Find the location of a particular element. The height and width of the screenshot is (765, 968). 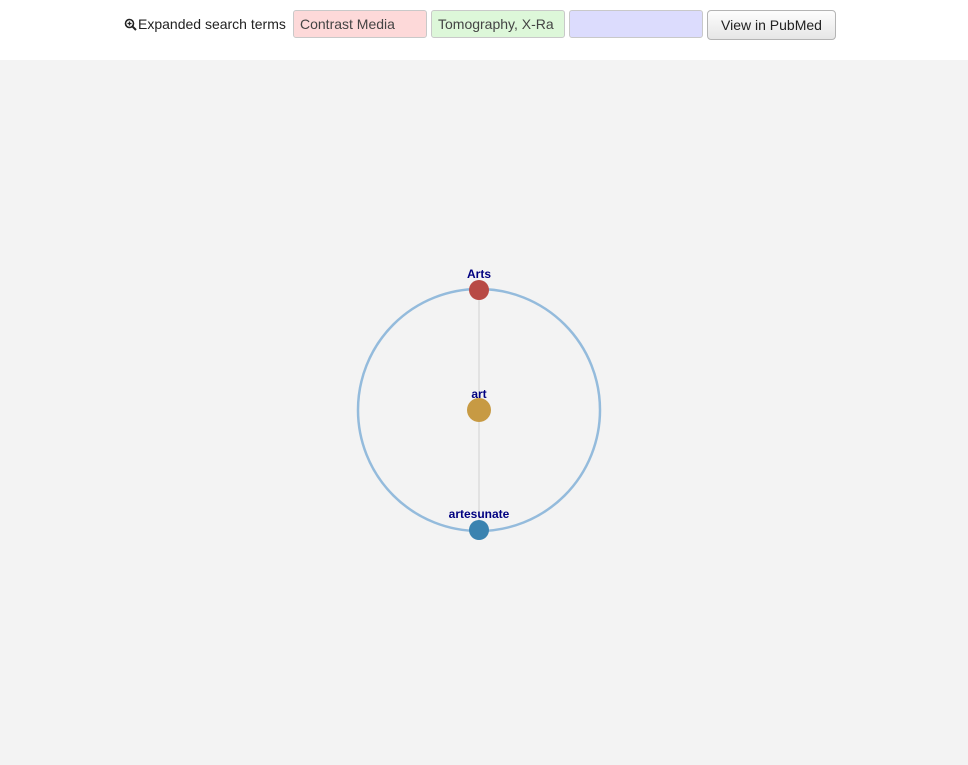

term-graph: Arts art artesunate is located at coordinates (479, 403).